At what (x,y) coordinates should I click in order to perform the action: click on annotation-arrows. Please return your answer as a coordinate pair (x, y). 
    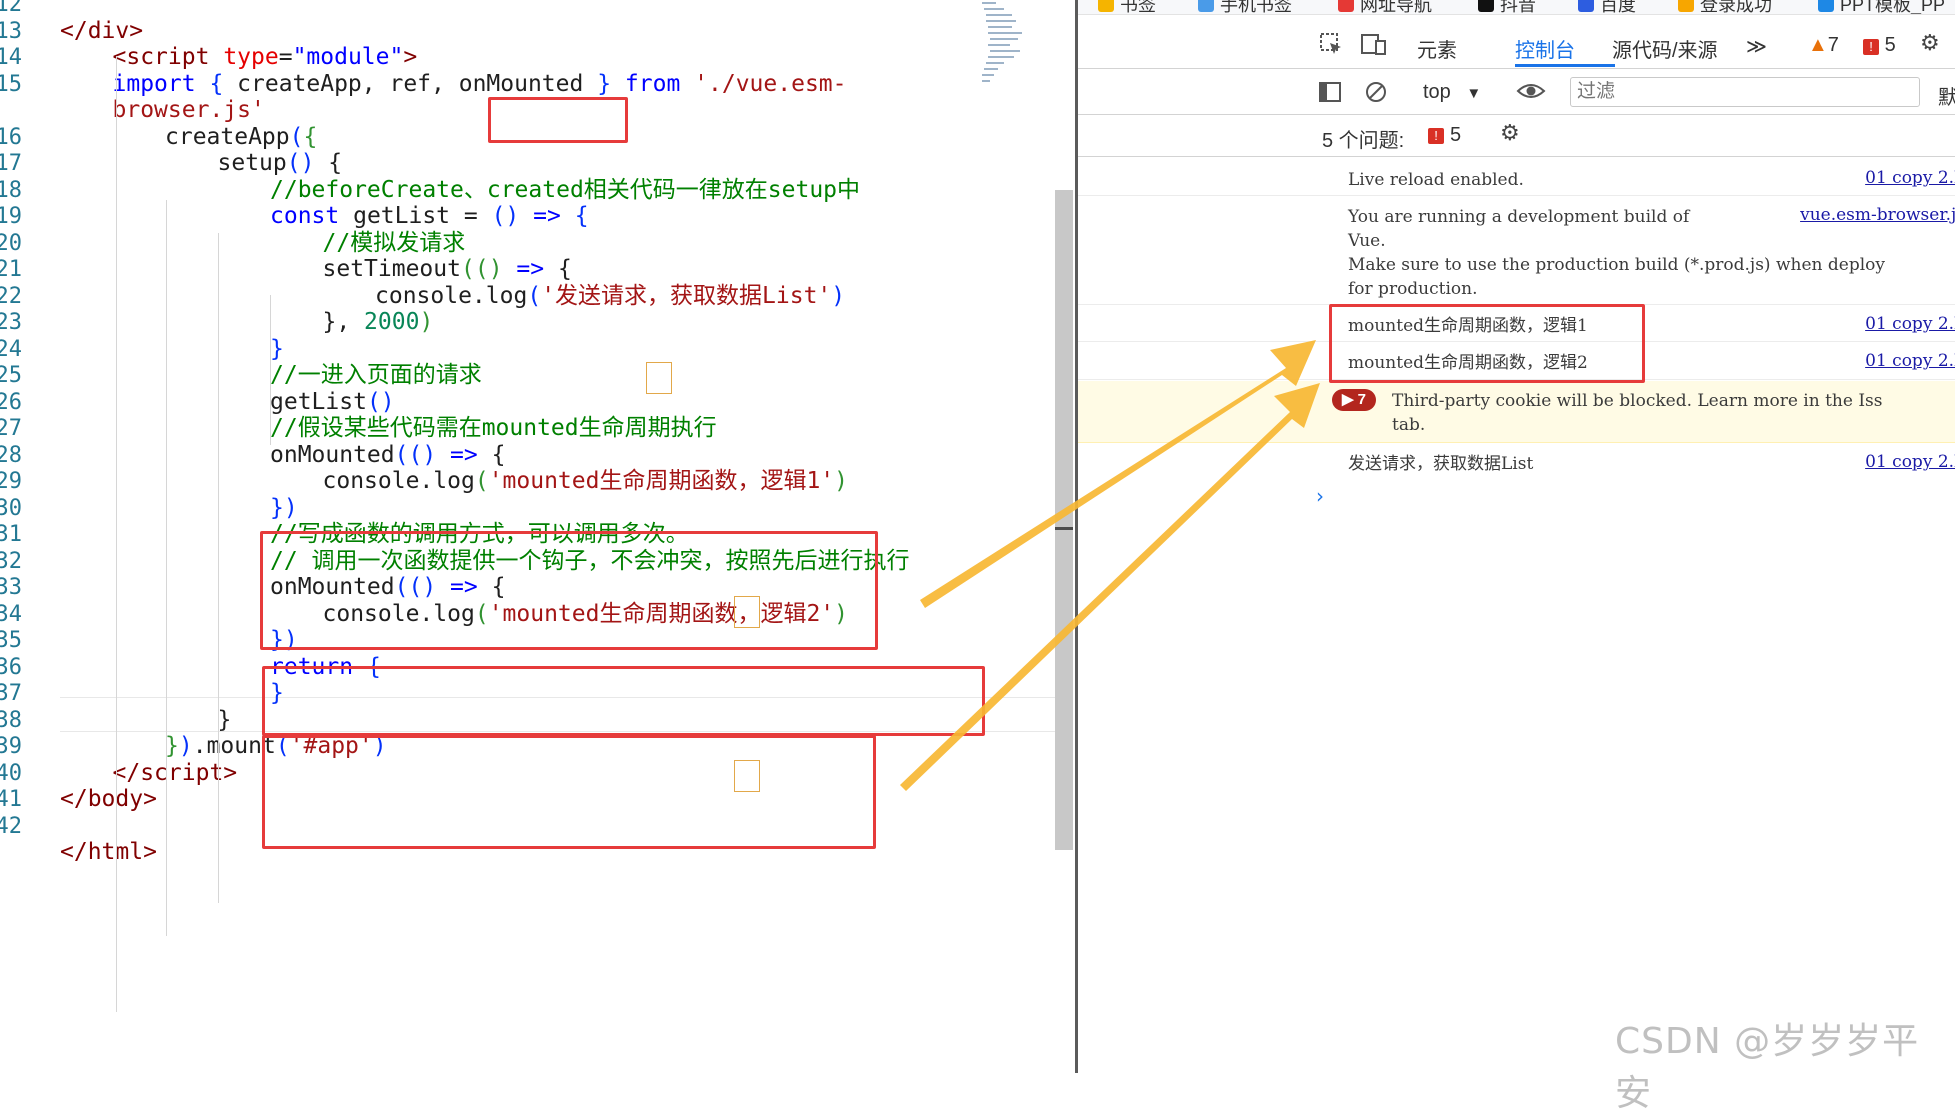
    Looking at the image, I should click on (1110, 565).